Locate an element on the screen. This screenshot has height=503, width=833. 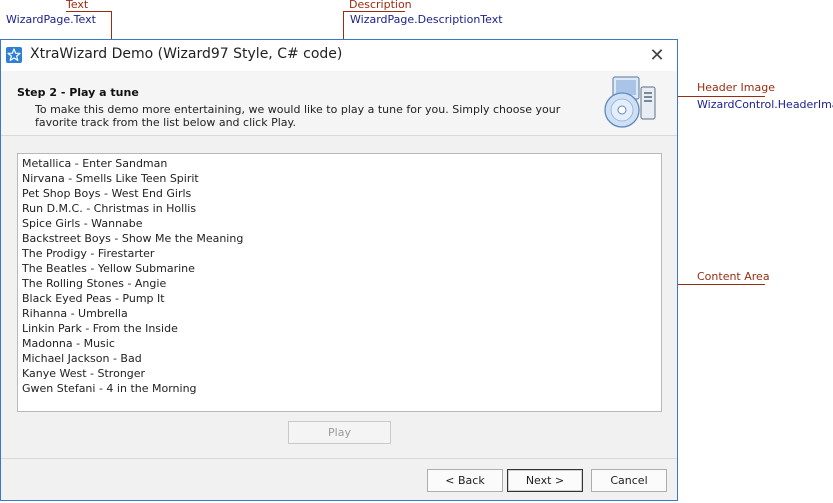
list-item: Metallica - Enter Sandman is located at coordinates (341, 163).